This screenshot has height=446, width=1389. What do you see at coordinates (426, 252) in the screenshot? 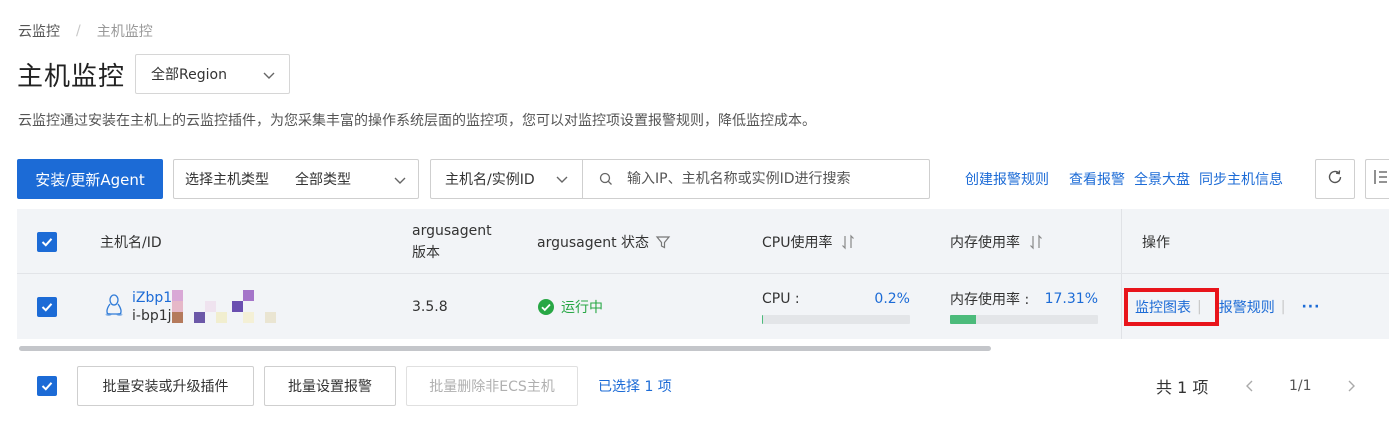
I see `header-version-line2: 版本` at bounding box center [426, 252].